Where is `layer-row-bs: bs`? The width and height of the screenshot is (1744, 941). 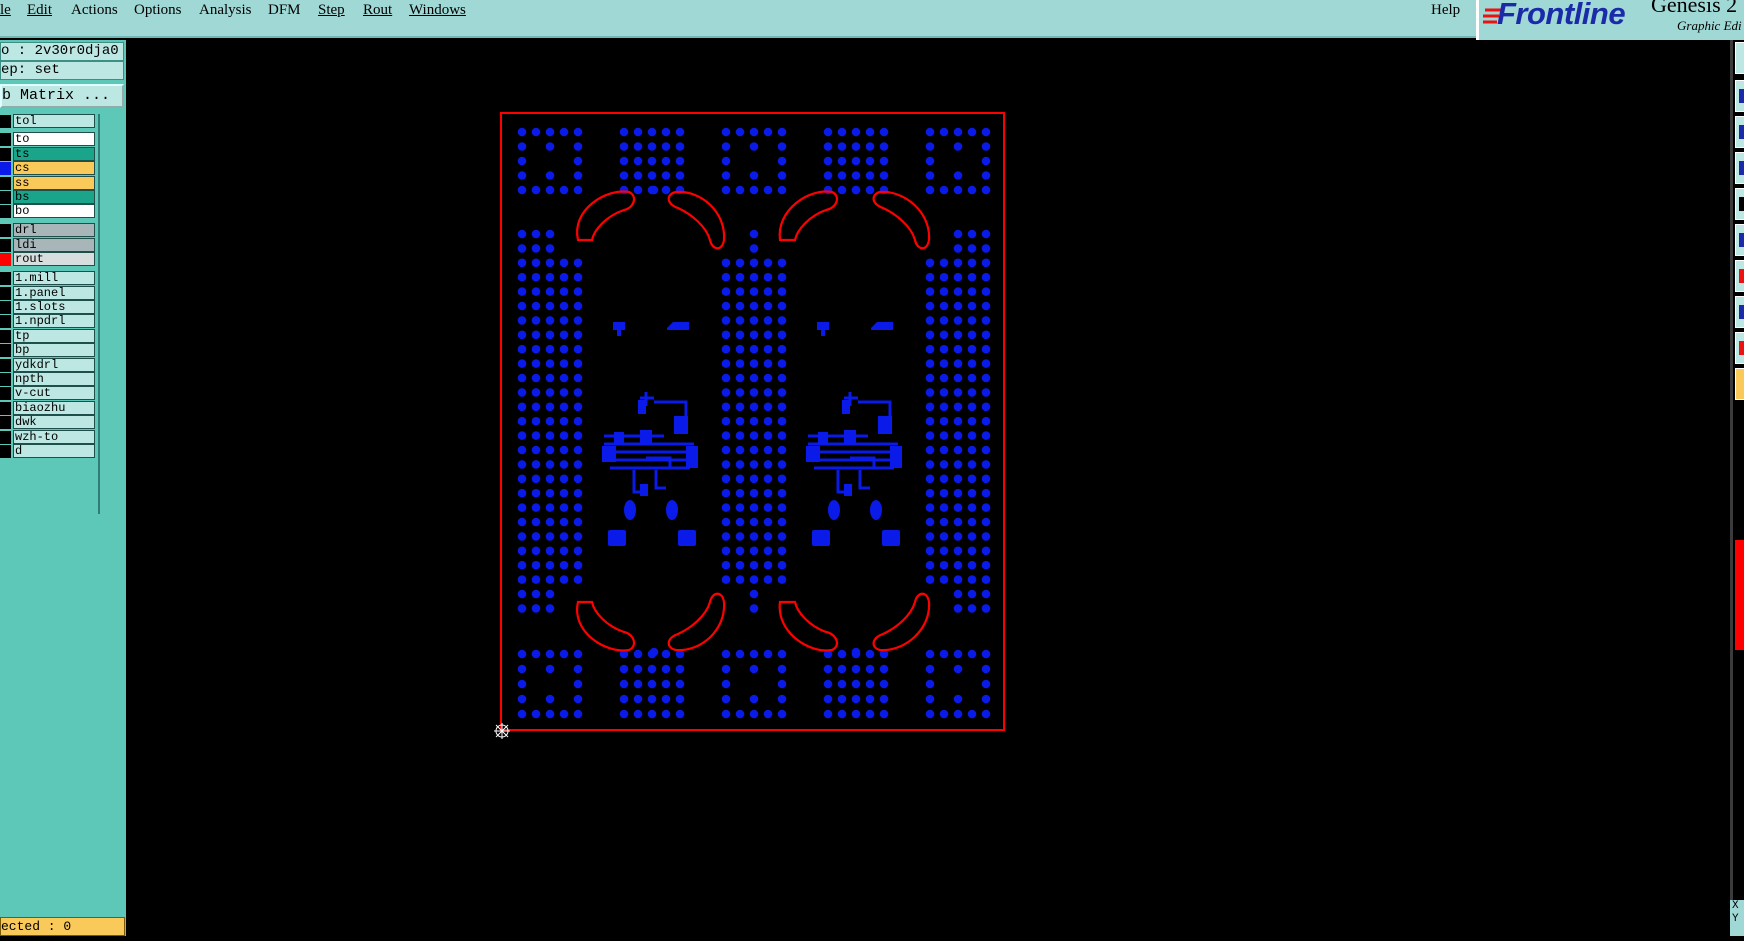 layer-row-bs: bs is located at coordinates (48, 197).